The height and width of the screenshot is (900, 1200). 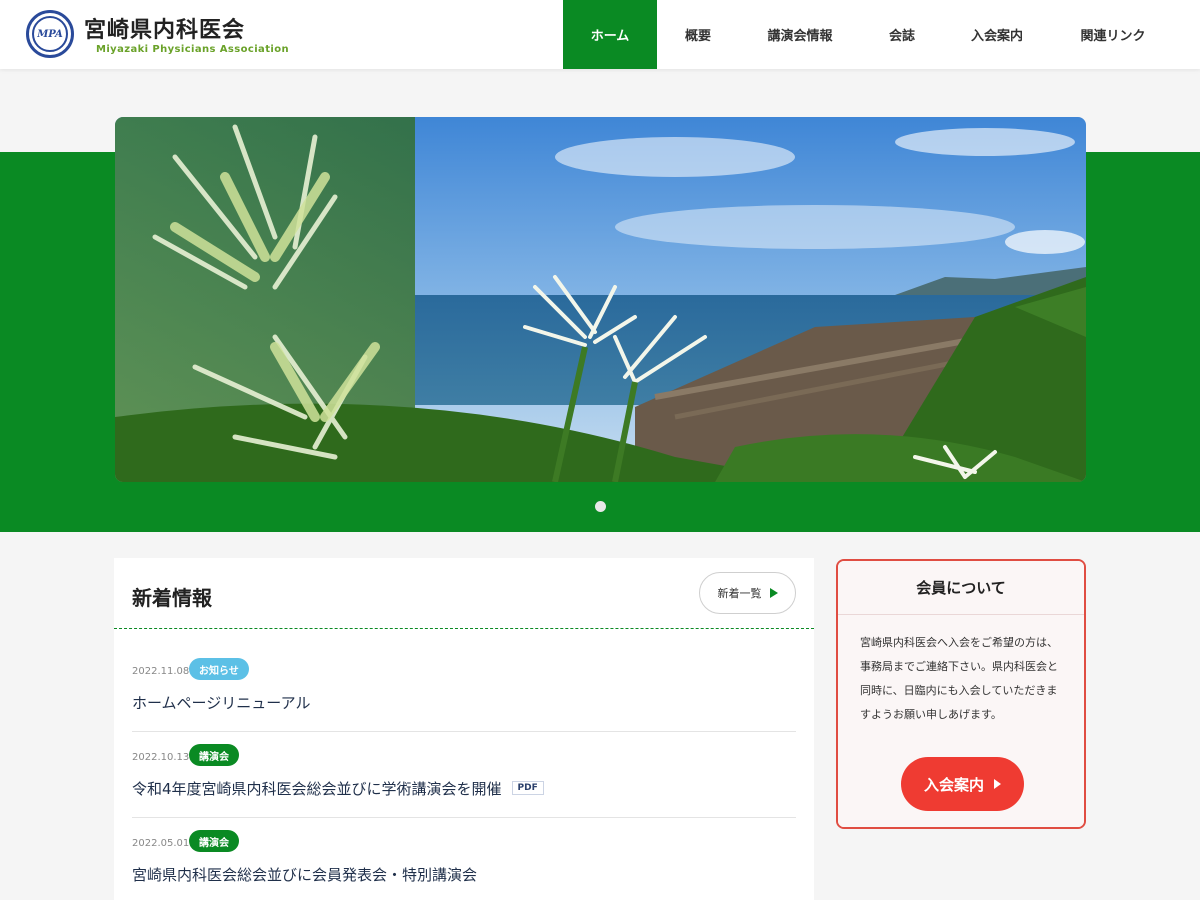 I want to click on nav-membership: 入会案内, so click(x=997, y=34).